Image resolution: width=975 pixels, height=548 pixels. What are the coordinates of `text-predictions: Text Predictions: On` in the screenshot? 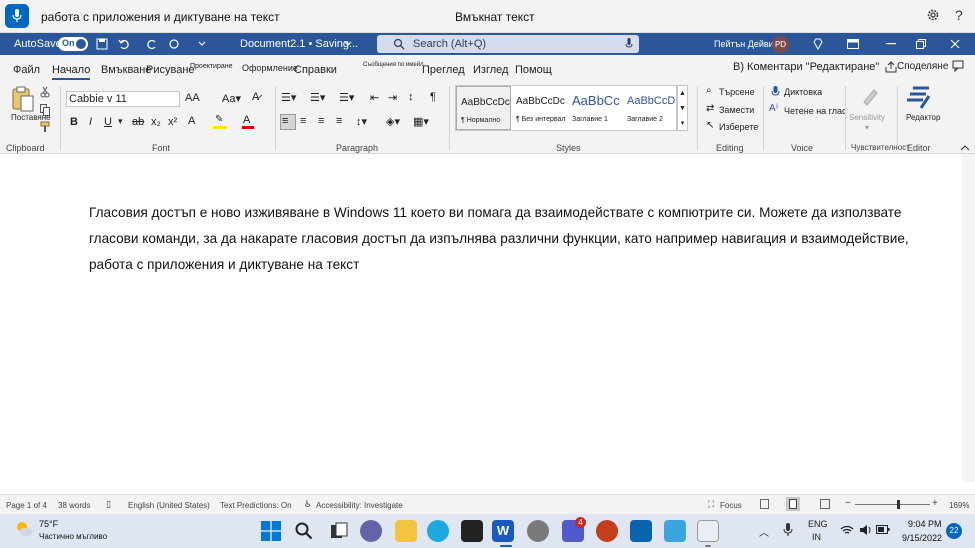 It's located at (256, 505).